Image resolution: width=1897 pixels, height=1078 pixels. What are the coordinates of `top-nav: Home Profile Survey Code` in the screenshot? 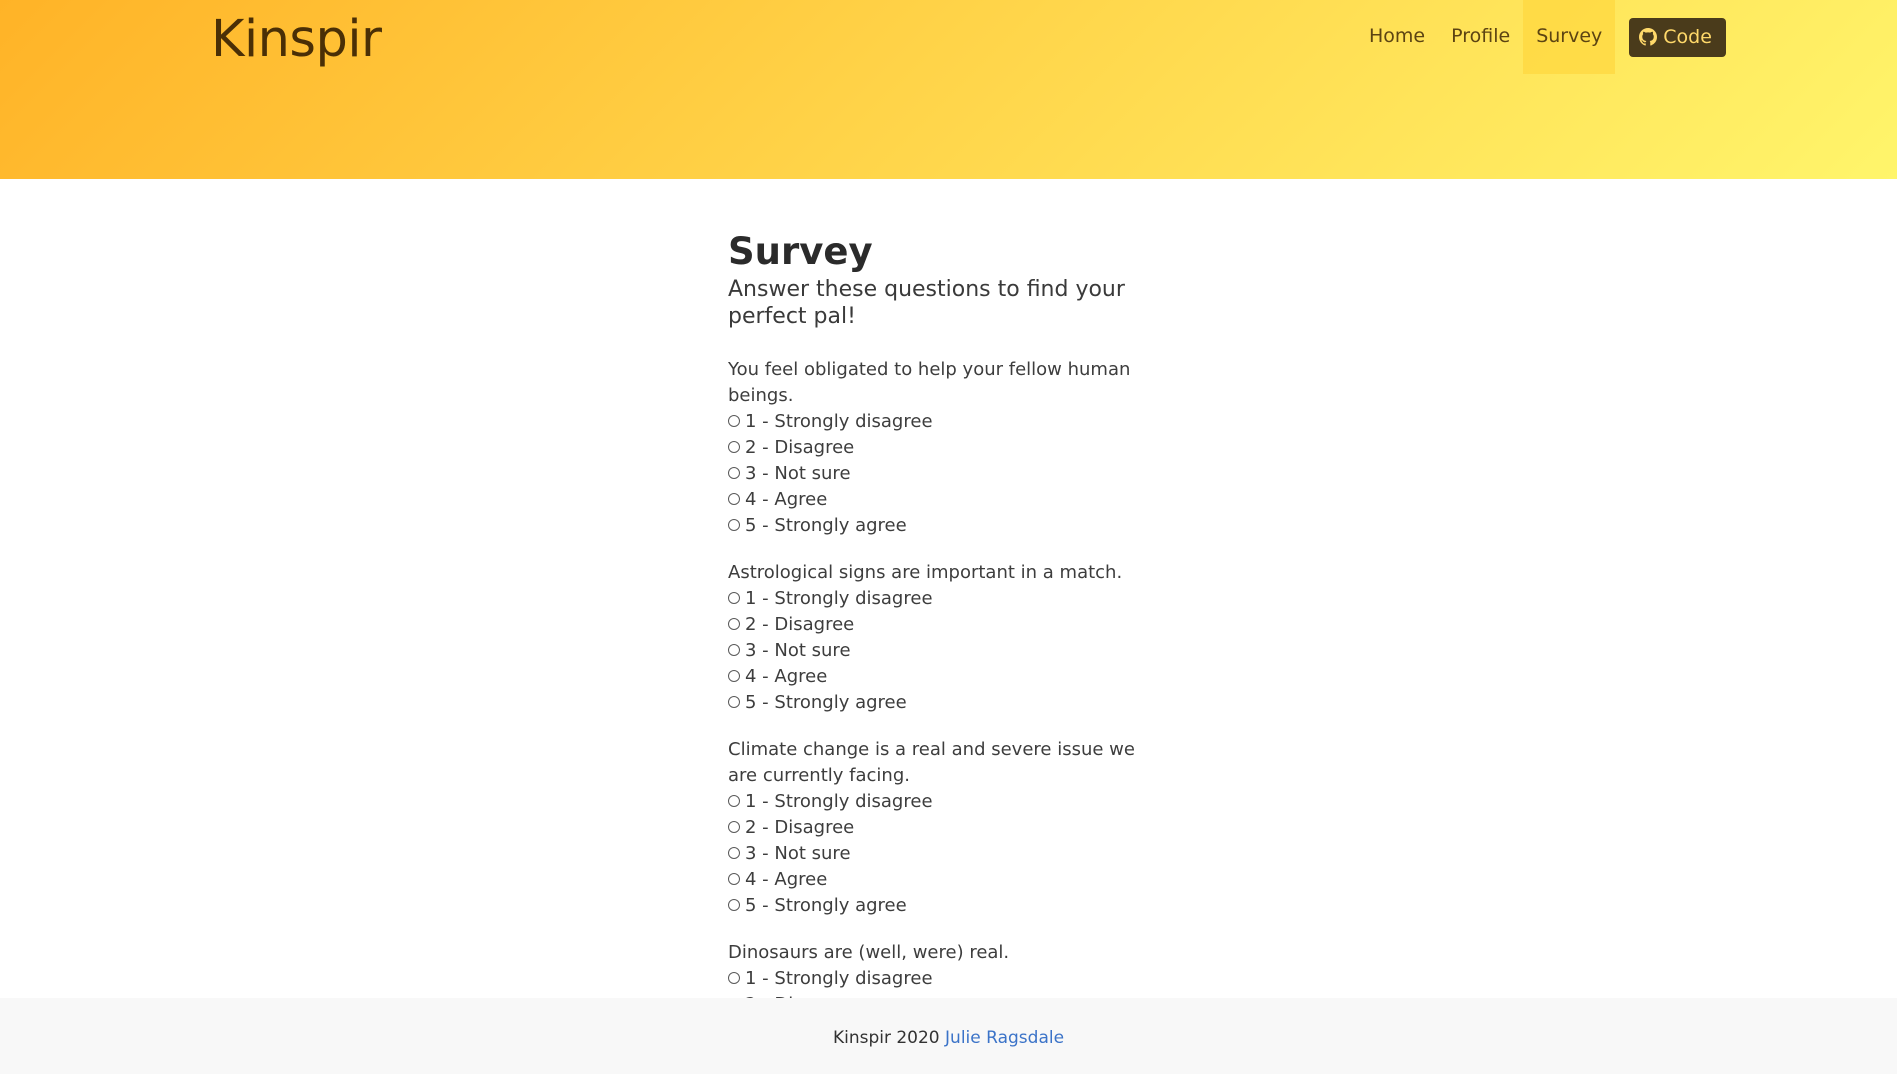 It's located at (1541, 37).